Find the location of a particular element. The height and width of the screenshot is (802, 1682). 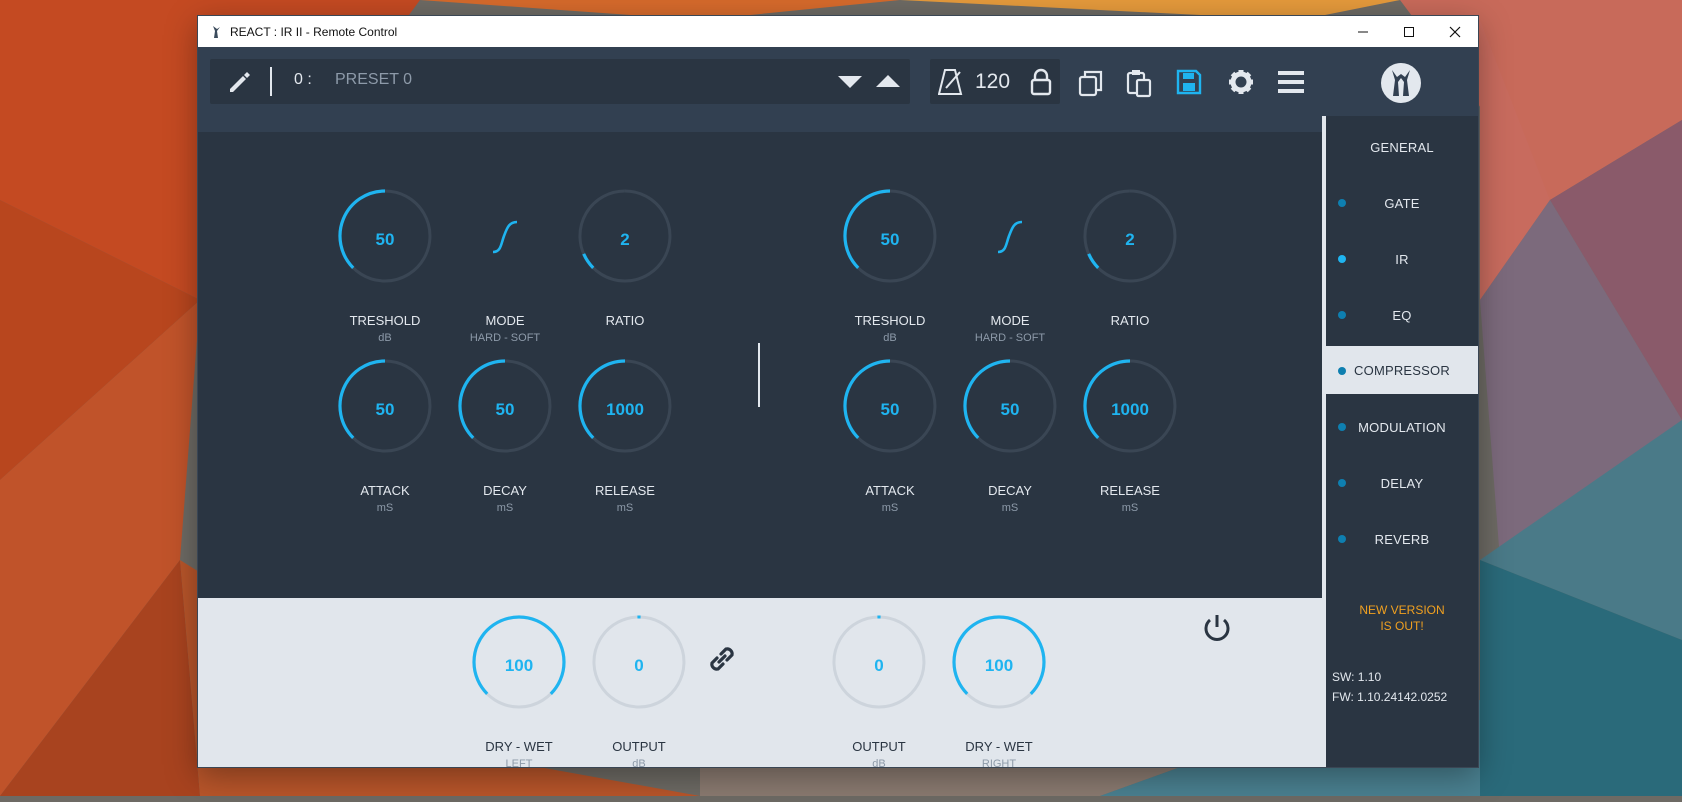

knob-label: ATTACK is located at coordinates (890, 490).